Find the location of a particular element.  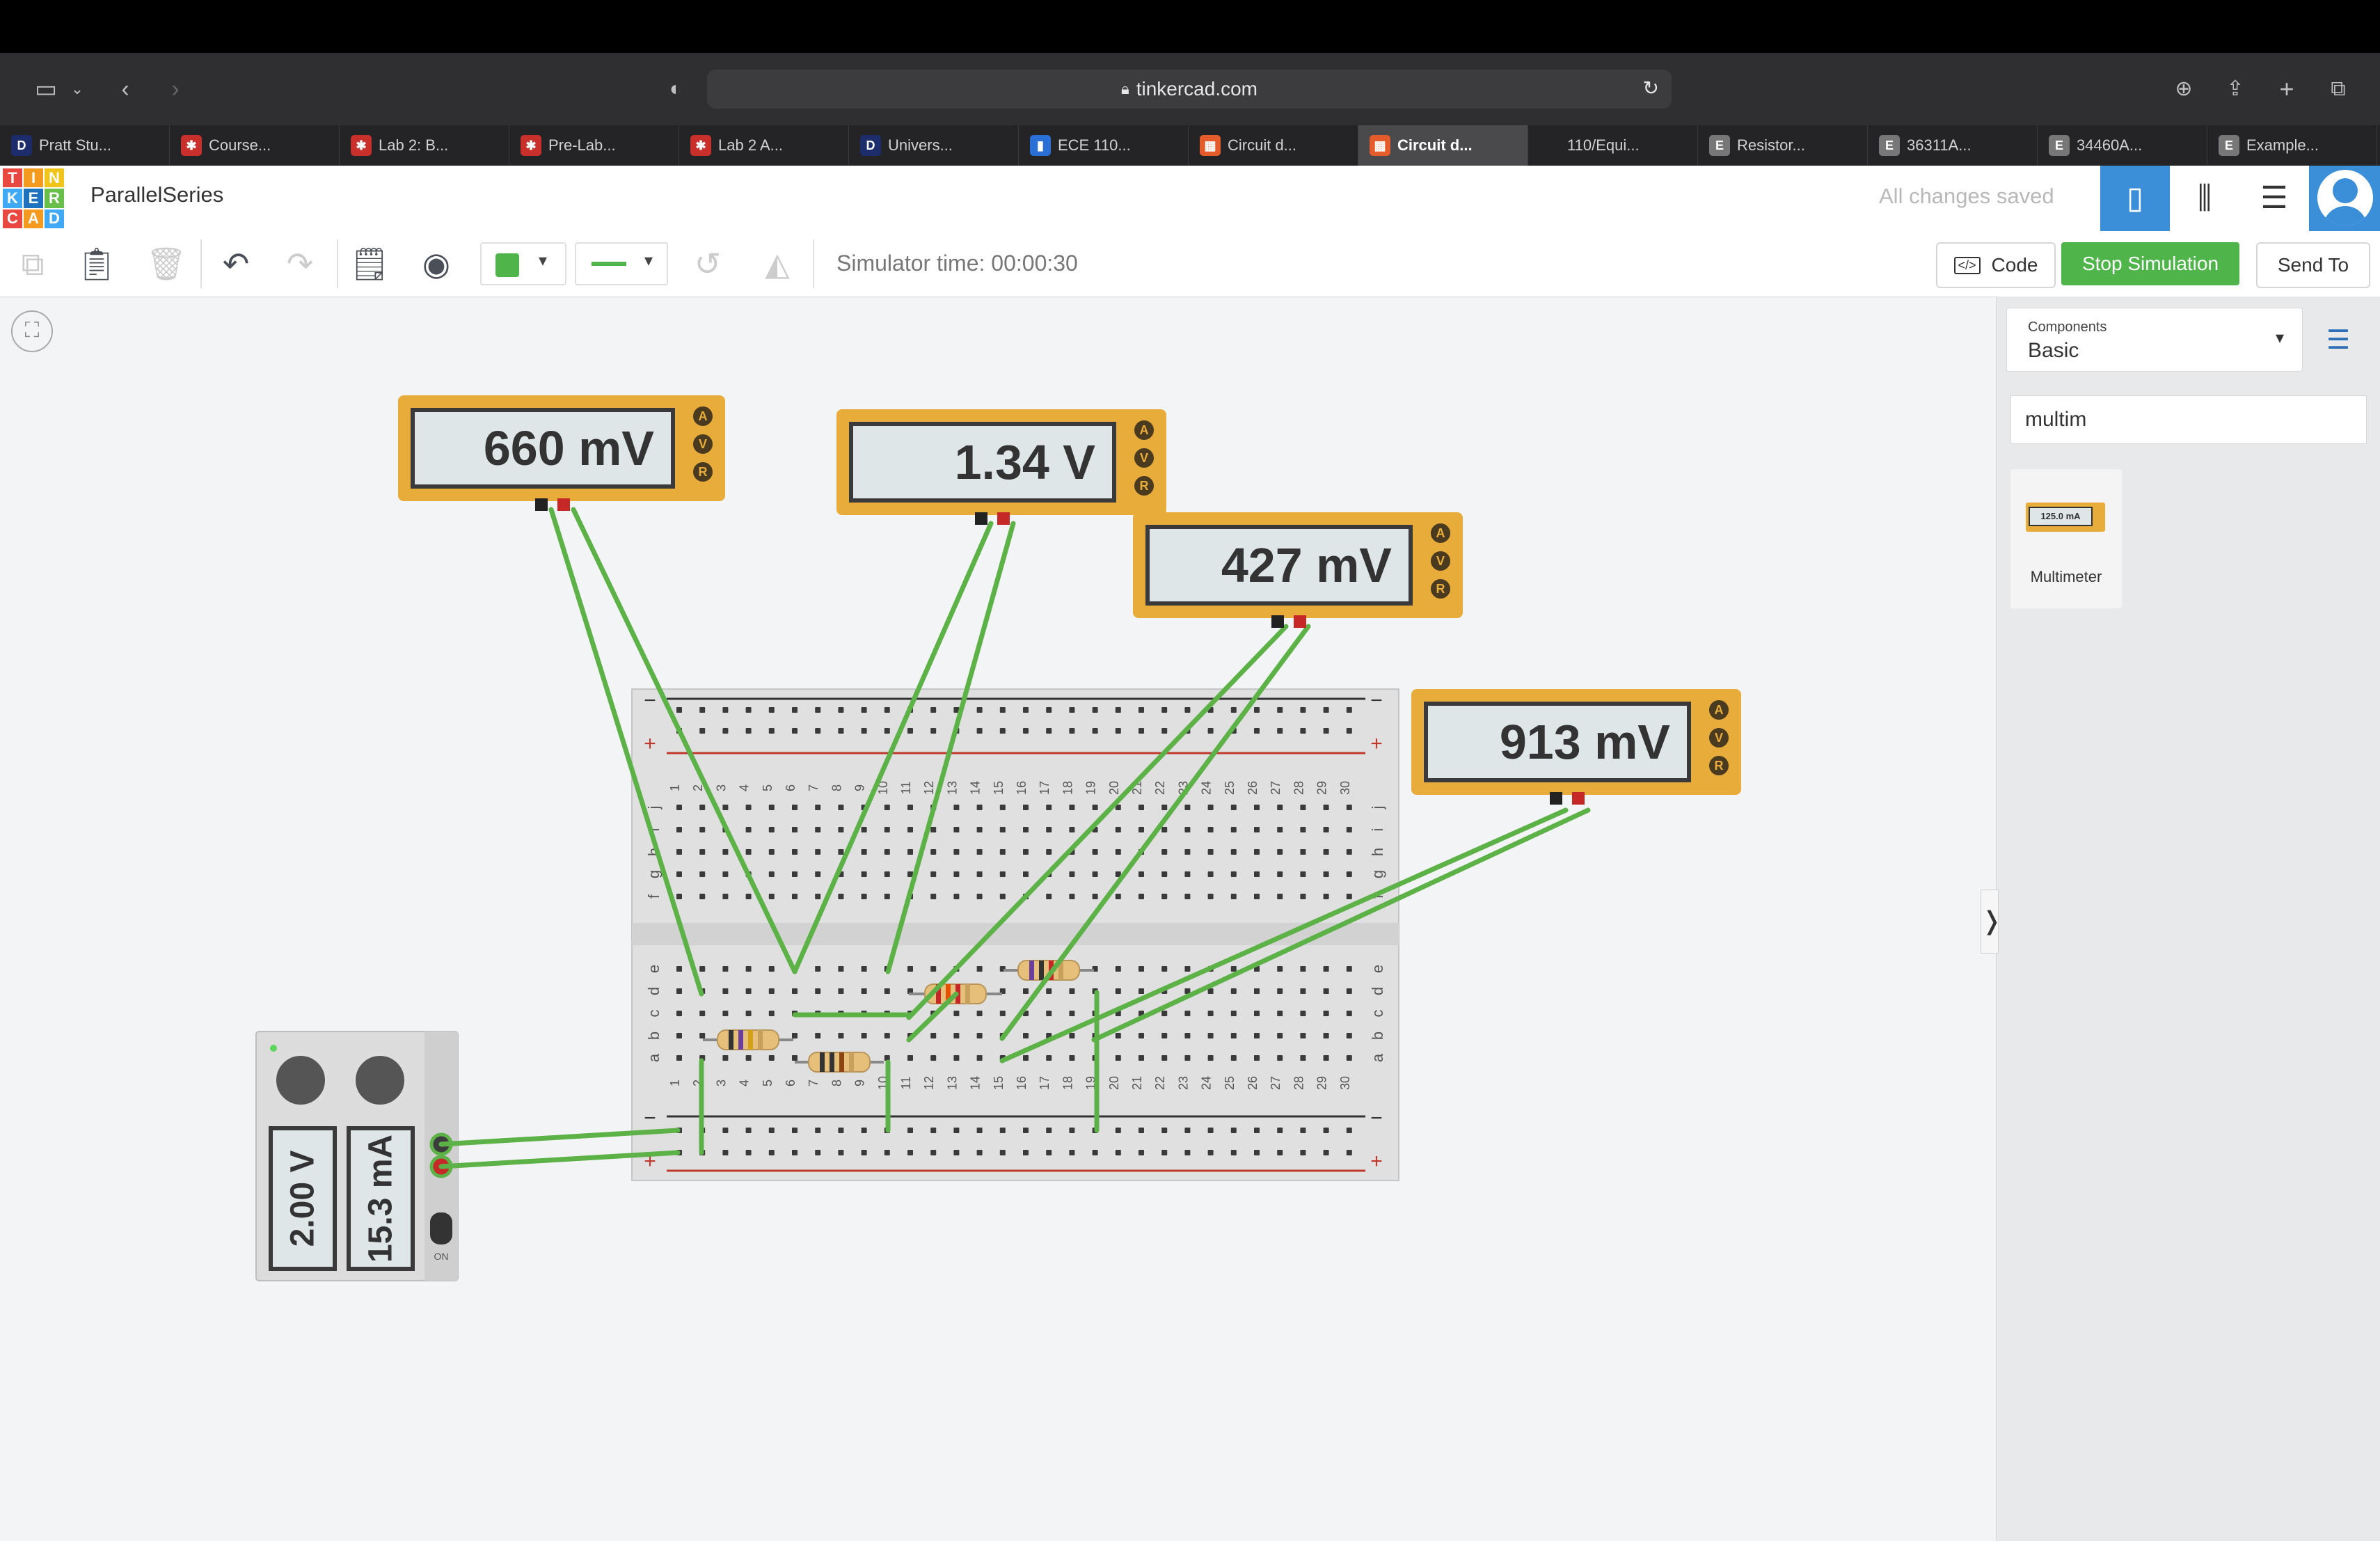

new-tab-icon: + is located at coordinates (2287, 89).